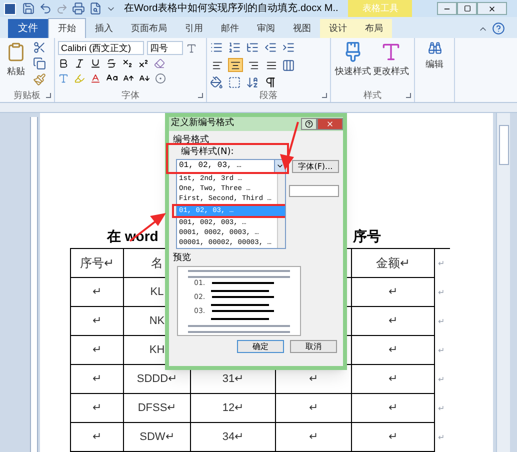  What do you see at coordinates (313, 346) in the screenshot?
I see `dialog-button: 取消` at bounding box center [313, 346].